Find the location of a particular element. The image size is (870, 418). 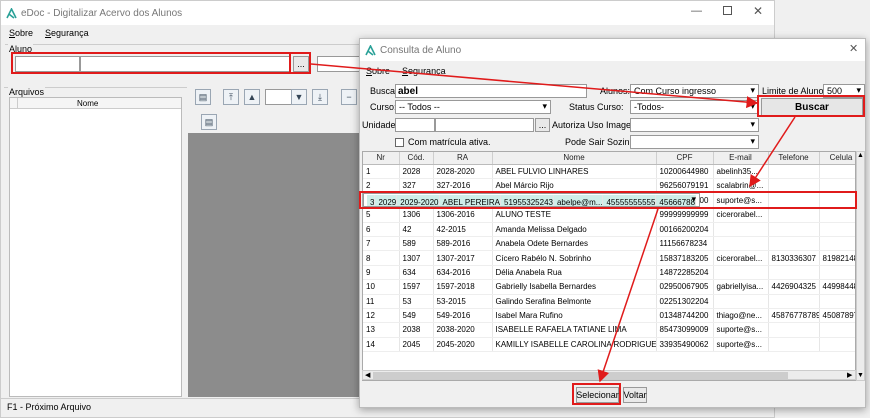

arrow-row-to-selecionar is located at coordinates (628, 295).